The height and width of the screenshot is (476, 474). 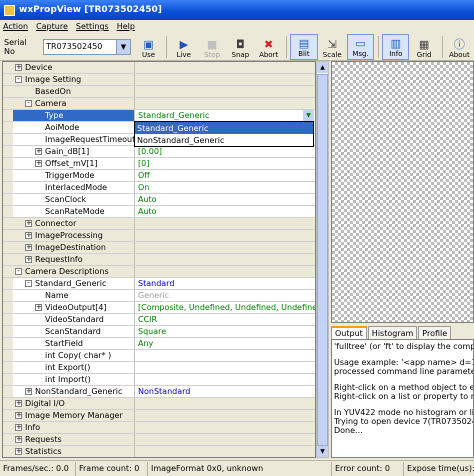 I want to click on property-row: int Export(), so click(x=159, y=368).